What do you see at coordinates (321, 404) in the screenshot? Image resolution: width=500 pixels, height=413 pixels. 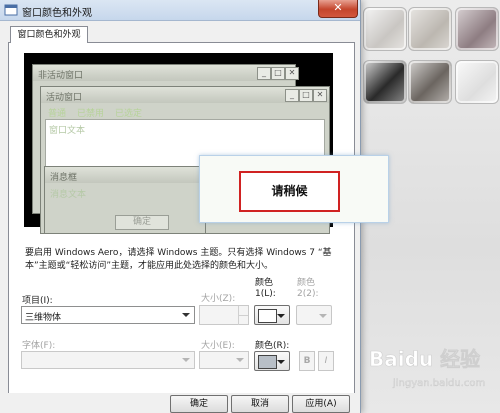 I see `apply-button: 应用(A)` at bounding box center [321, 404].